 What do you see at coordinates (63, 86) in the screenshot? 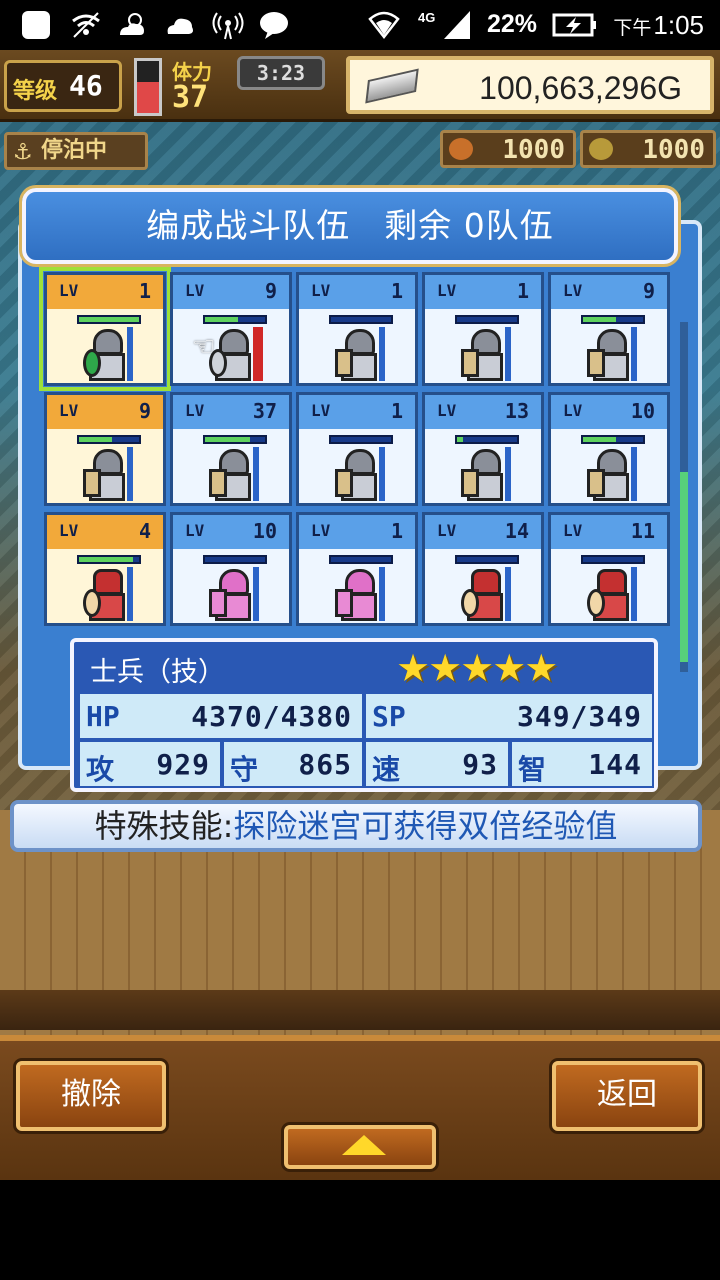
I see `level-badge: 等级 46` at bounding box center [63, 86].